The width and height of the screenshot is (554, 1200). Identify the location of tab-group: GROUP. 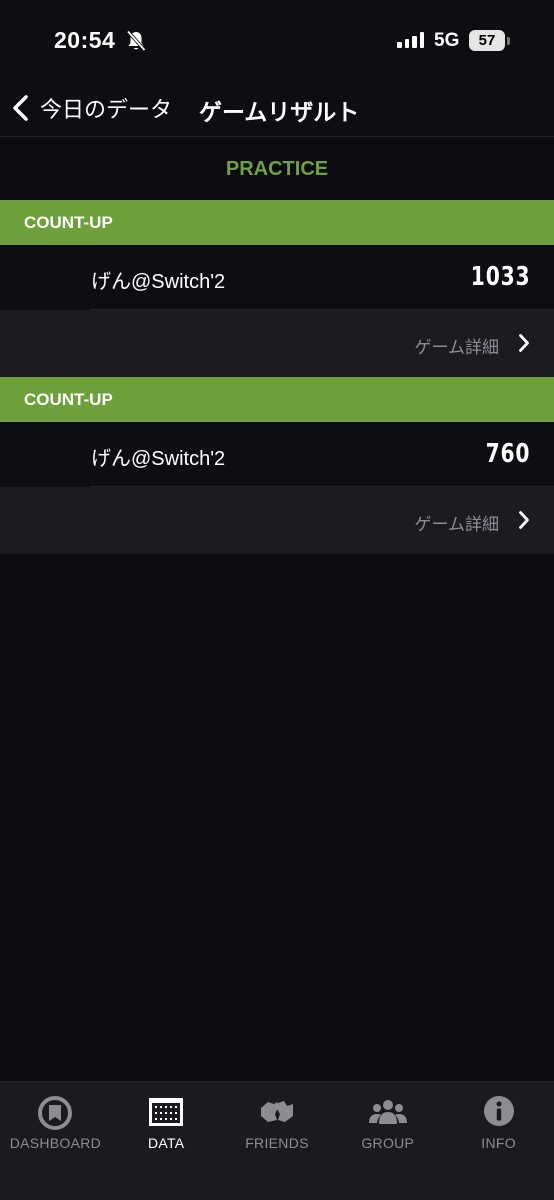
(387, 1141).